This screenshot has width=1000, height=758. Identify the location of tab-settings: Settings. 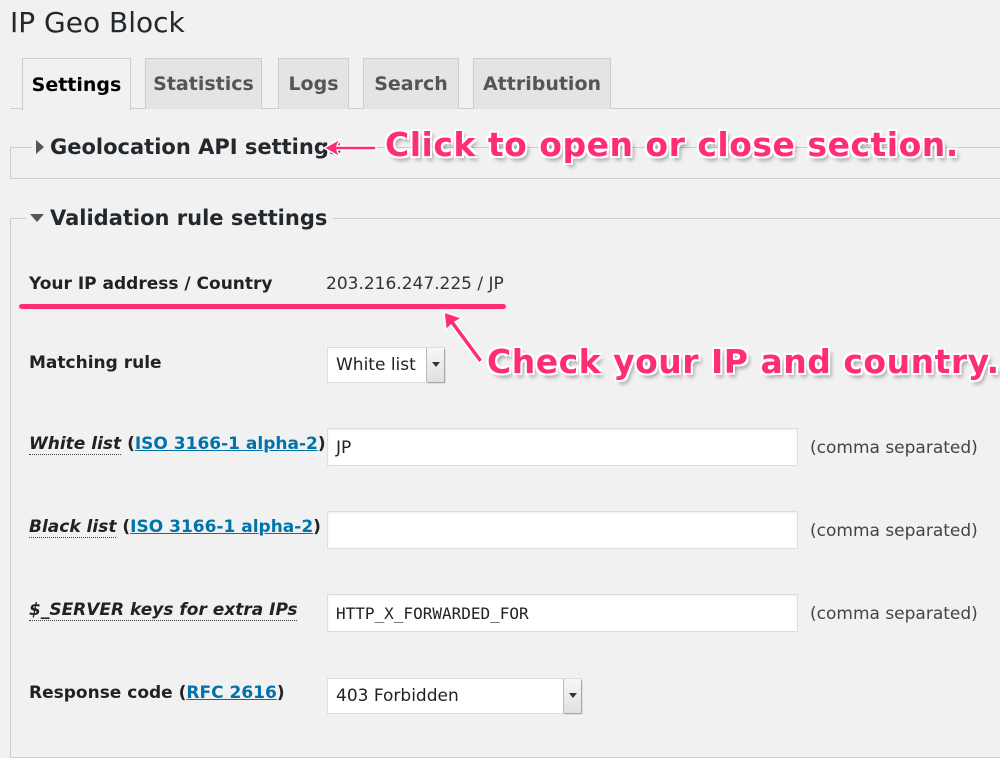
(76, 84).